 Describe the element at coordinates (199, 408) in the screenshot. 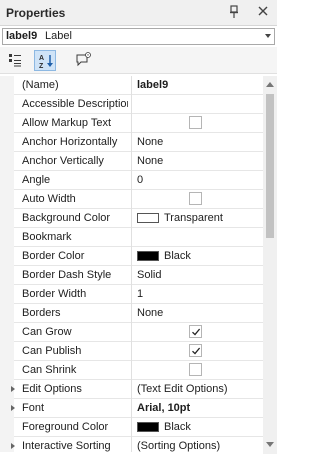

I see `property-value: Arial, 10pt` at that location.